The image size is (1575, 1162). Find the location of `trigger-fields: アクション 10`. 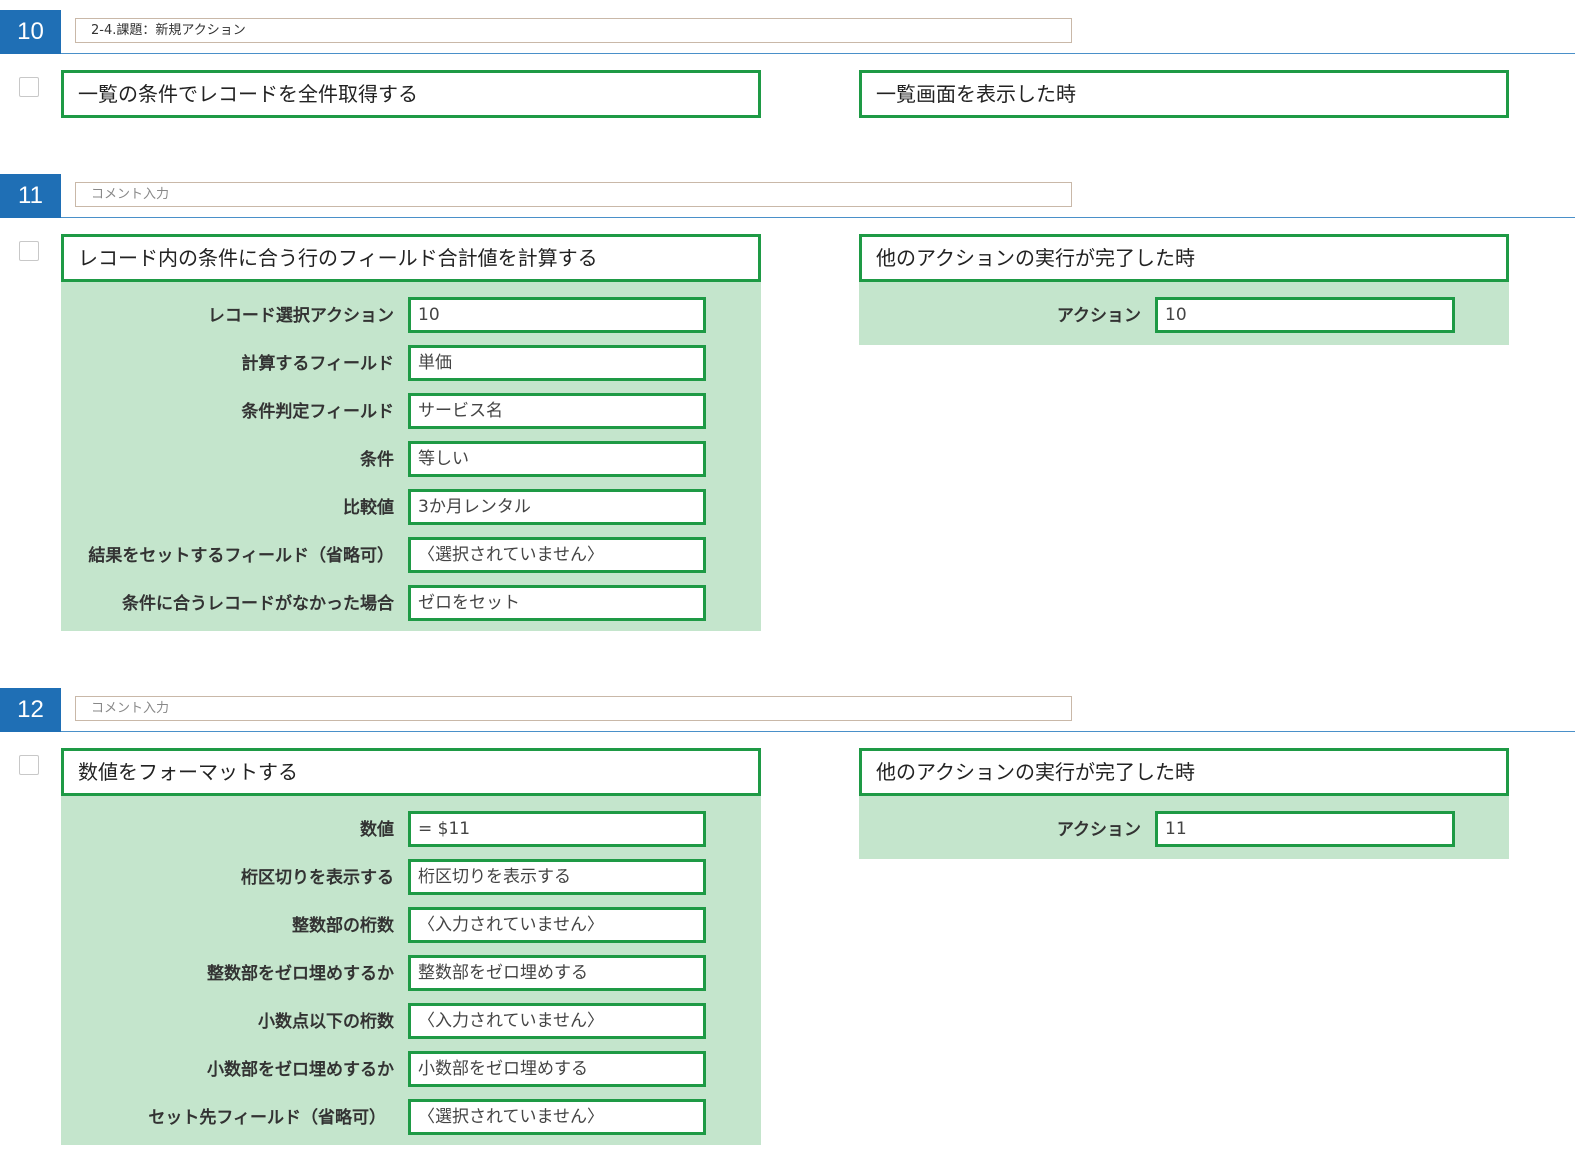

trigger-fields: アクション 10 is located at coordinates (1184, 313).